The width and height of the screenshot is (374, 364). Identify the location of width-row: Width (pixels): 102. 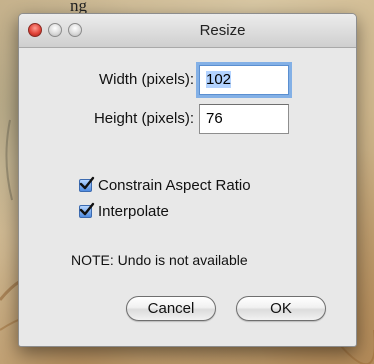
(187, 80).